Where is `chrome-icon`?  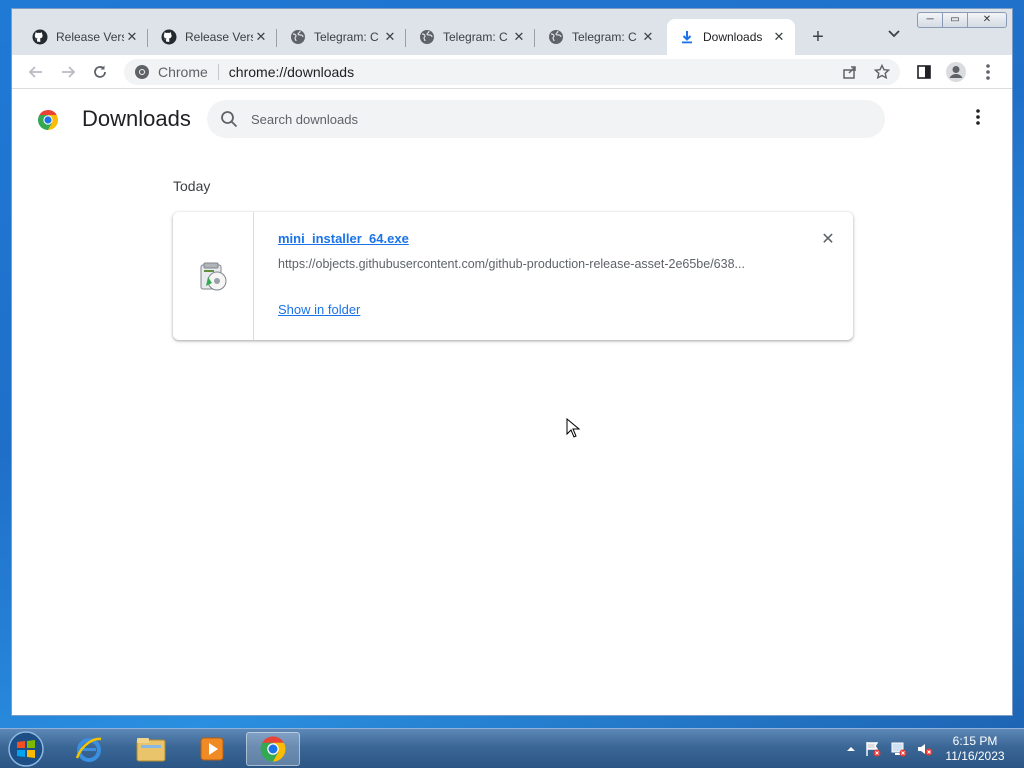 chrome-icon is located at coordinates (273, 749).